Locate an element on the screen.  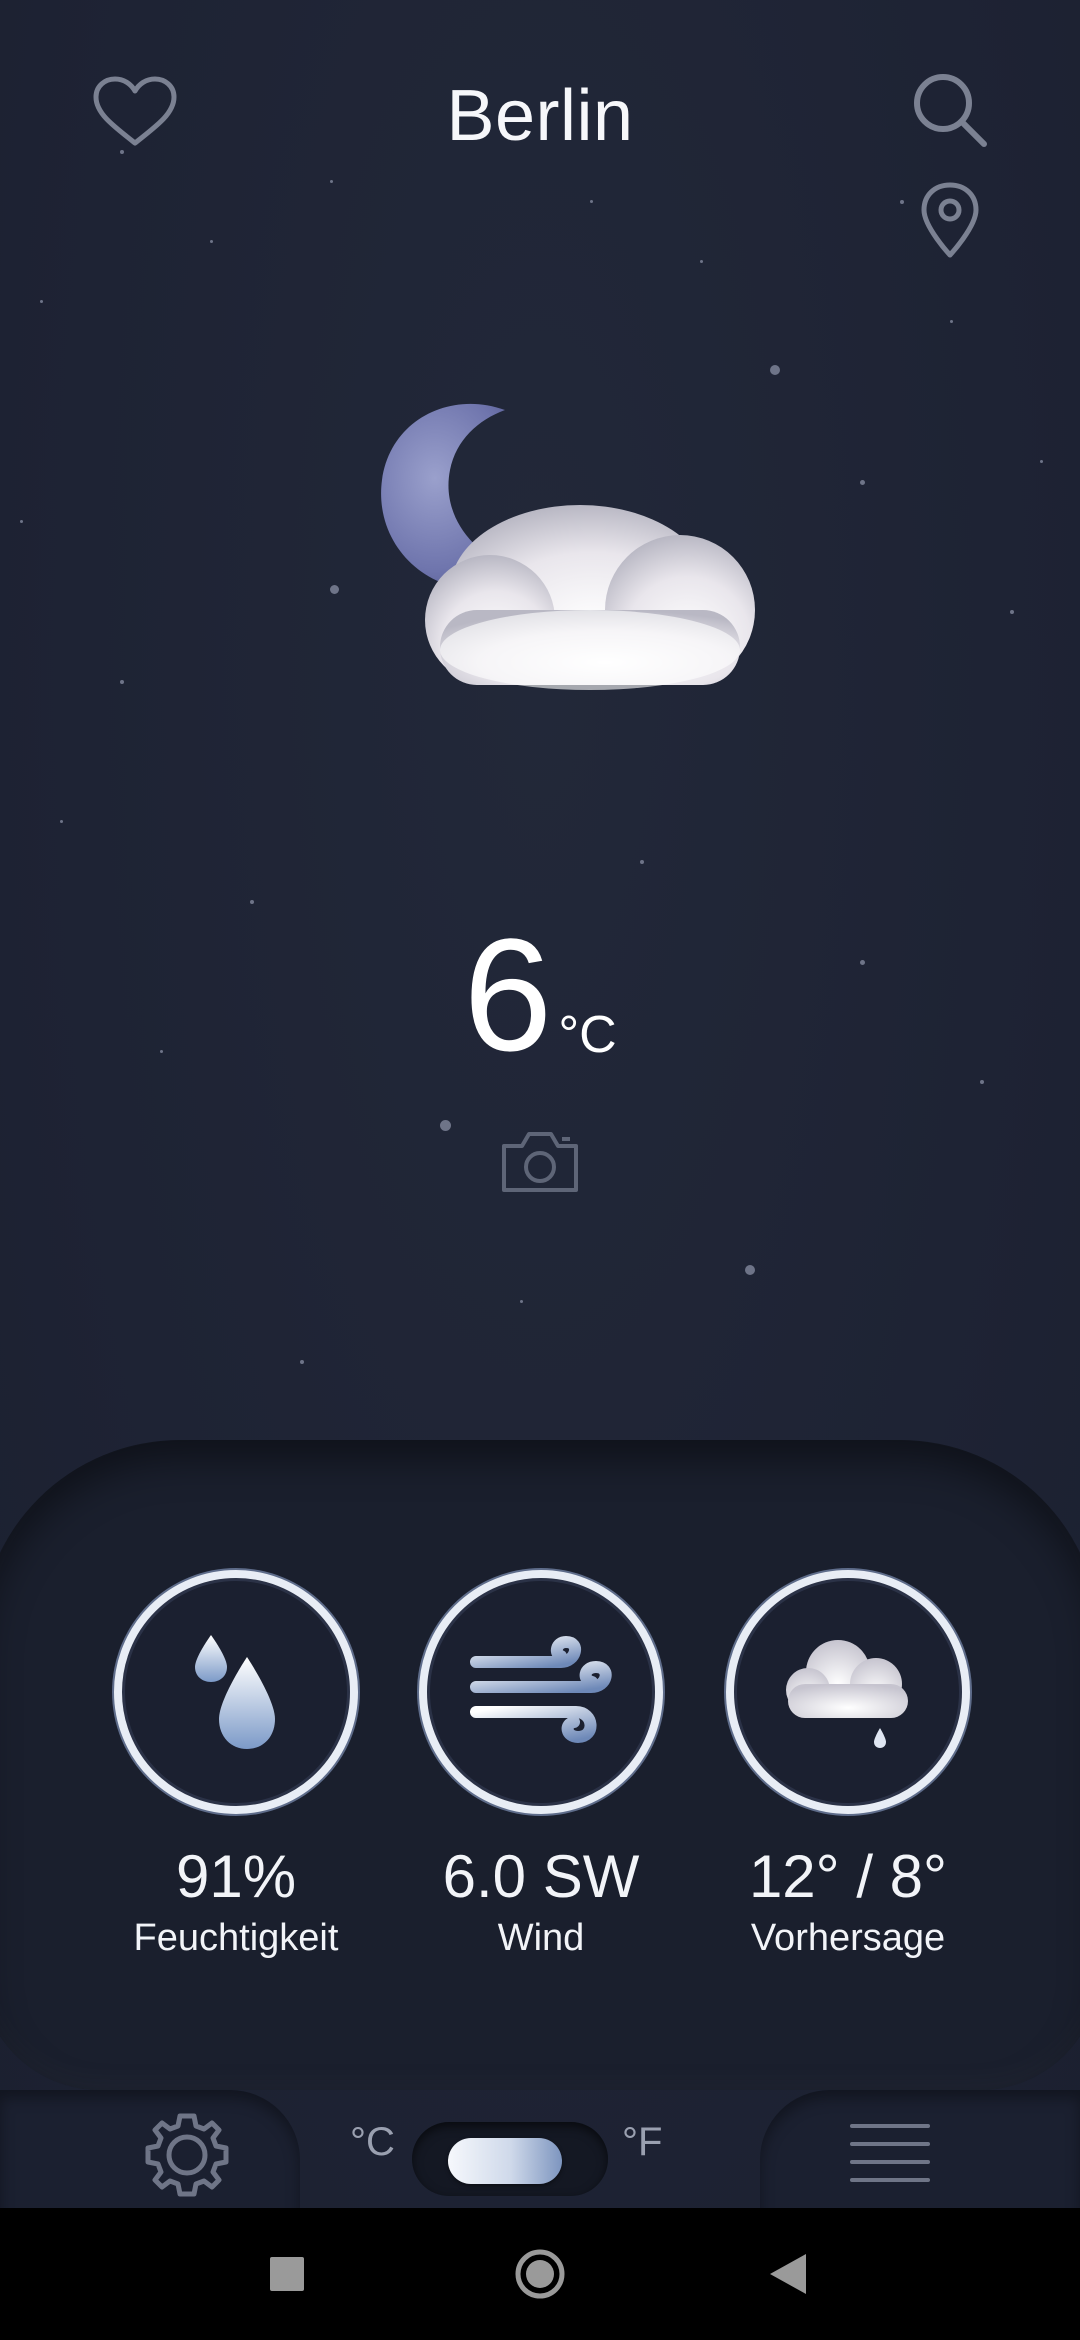
location-button is located at coordinates (950, 220).